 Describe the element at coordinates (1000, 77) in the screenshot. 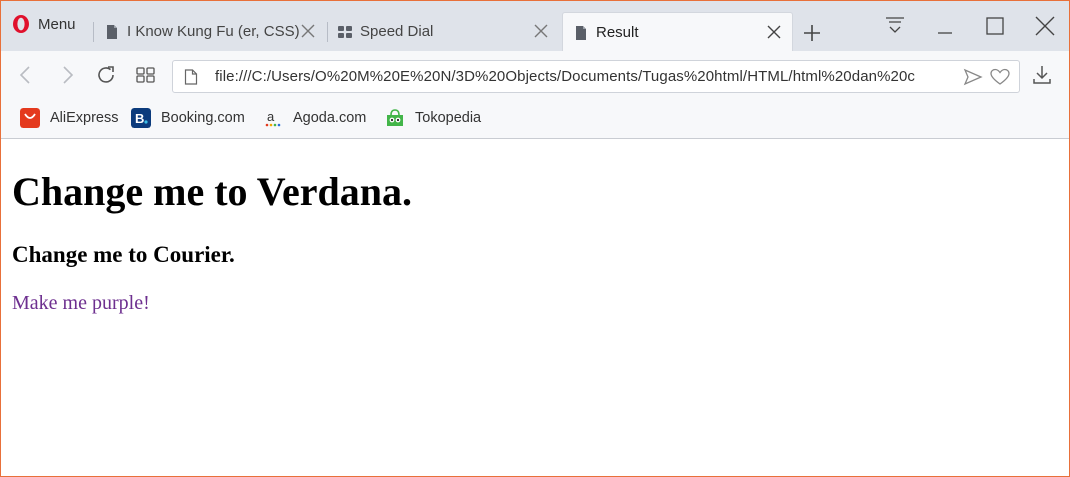

I see `heart-bookmark-icon` at that location.